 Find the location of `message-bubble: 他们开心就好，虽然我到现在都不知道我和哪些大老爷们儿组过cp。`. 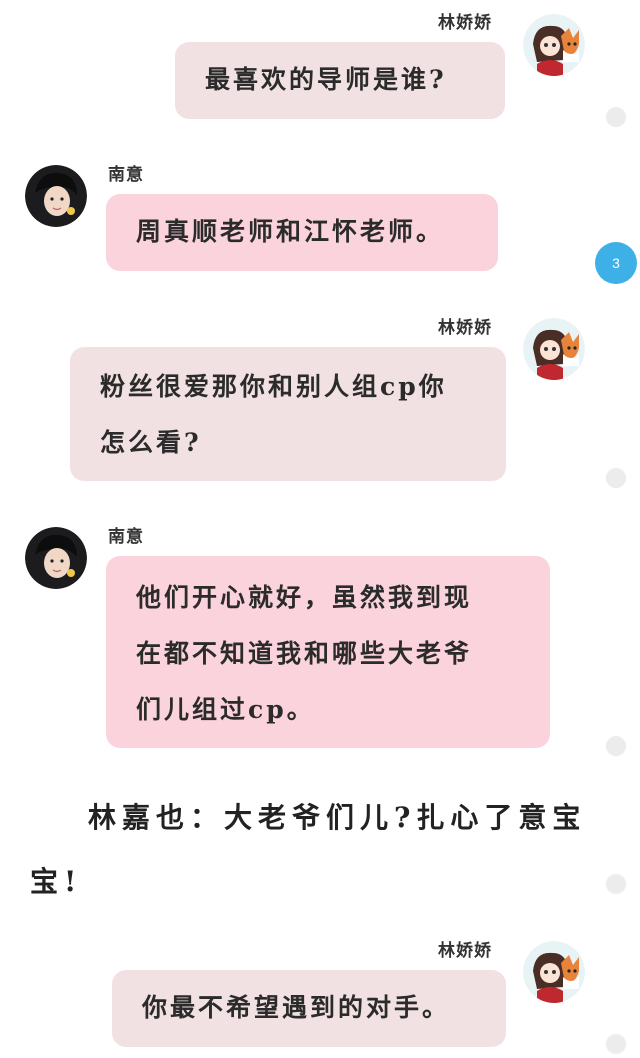

message-bubble: 他们开心就好，虽然我到现在都不知道我和哪些大老爷们儿组过cp。 is located at coordinates (328, 652).